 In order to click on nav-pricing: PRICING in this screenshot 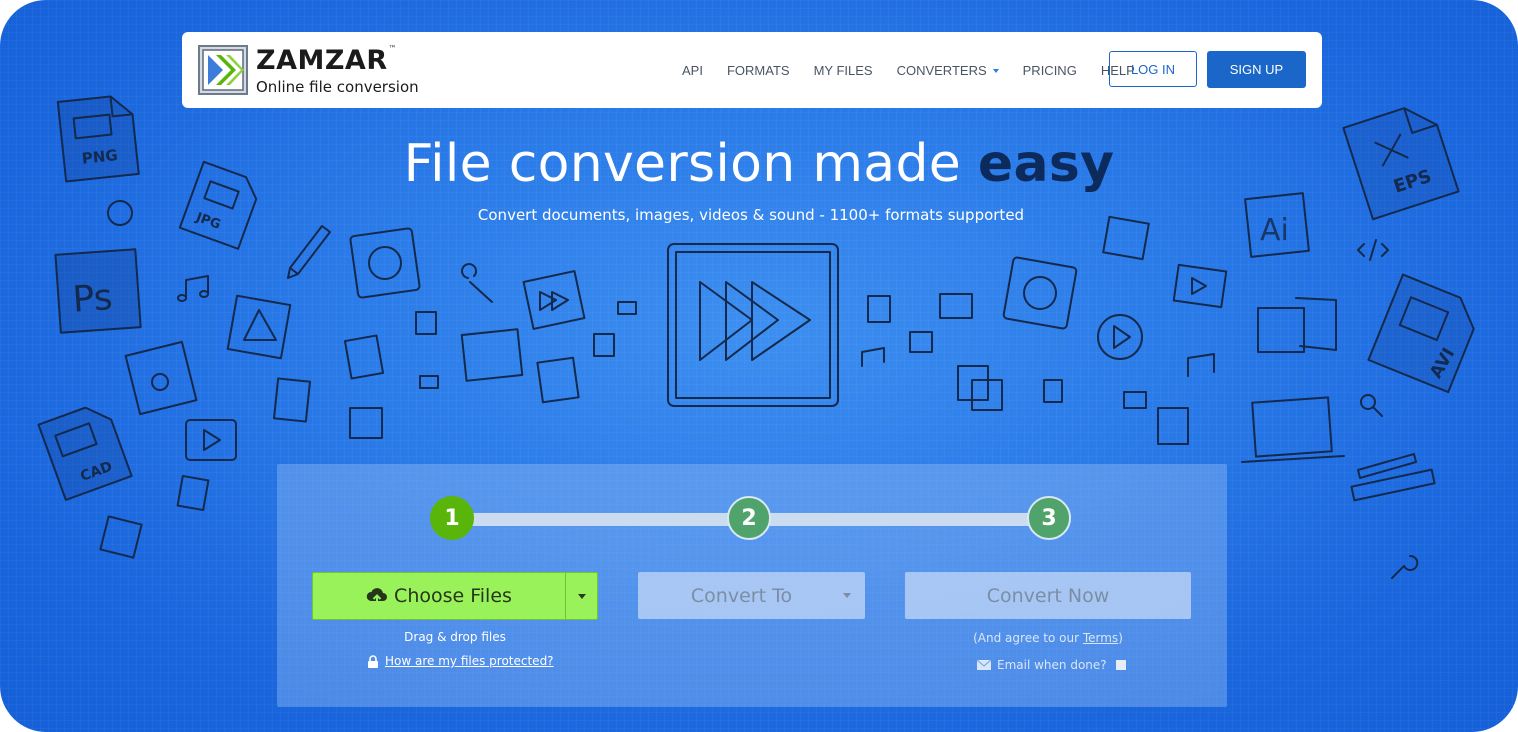, I will do `click(1050, 70)`.